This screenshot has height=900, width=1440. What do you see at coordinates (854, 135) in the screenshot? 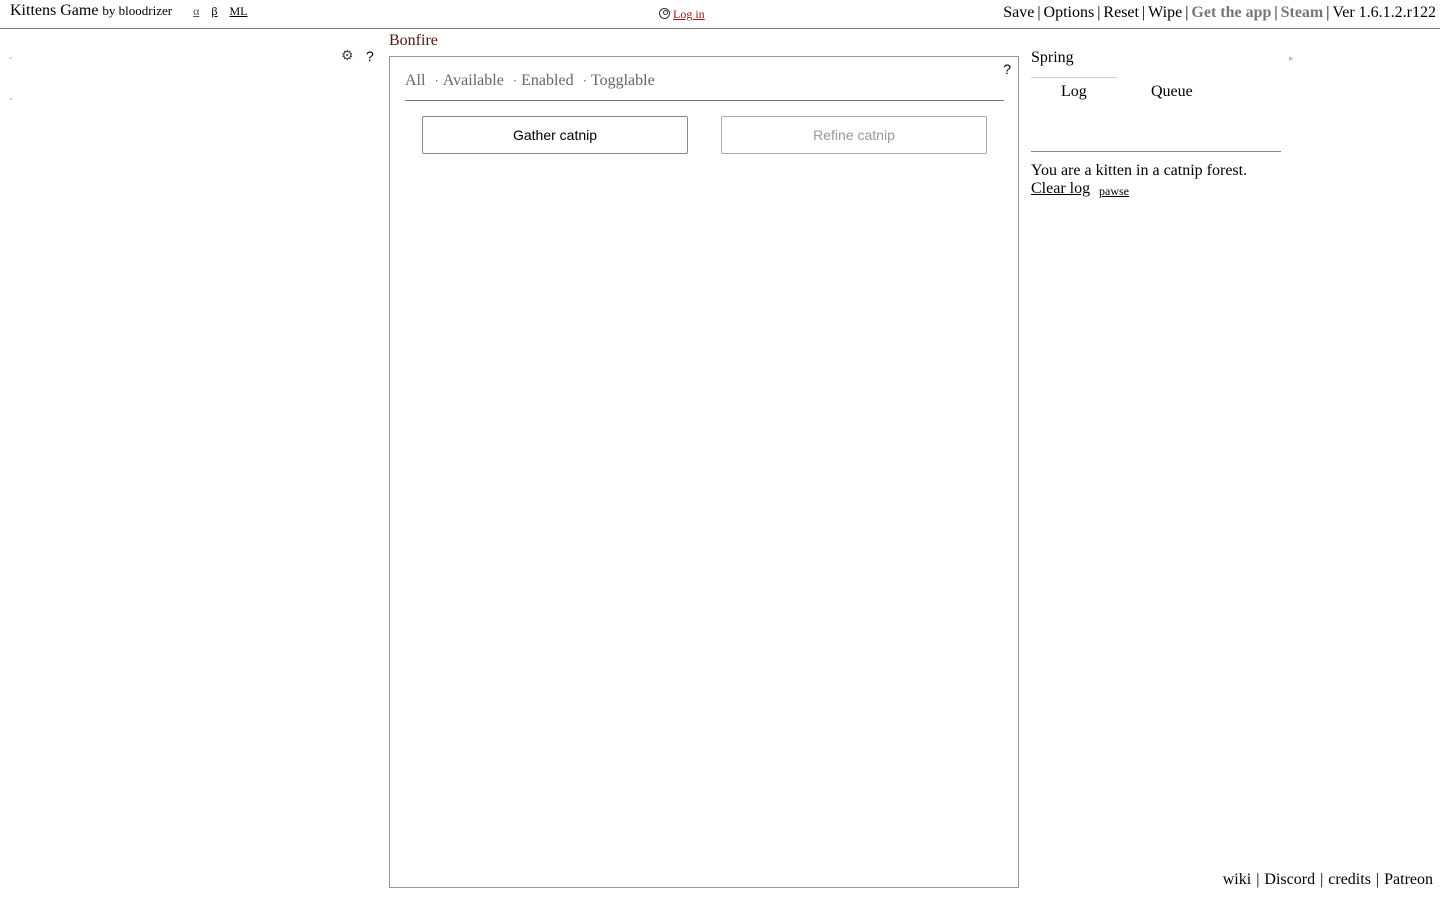
I see `refine-catnip-button: Refine catnip` at bounding box center [854, 135].